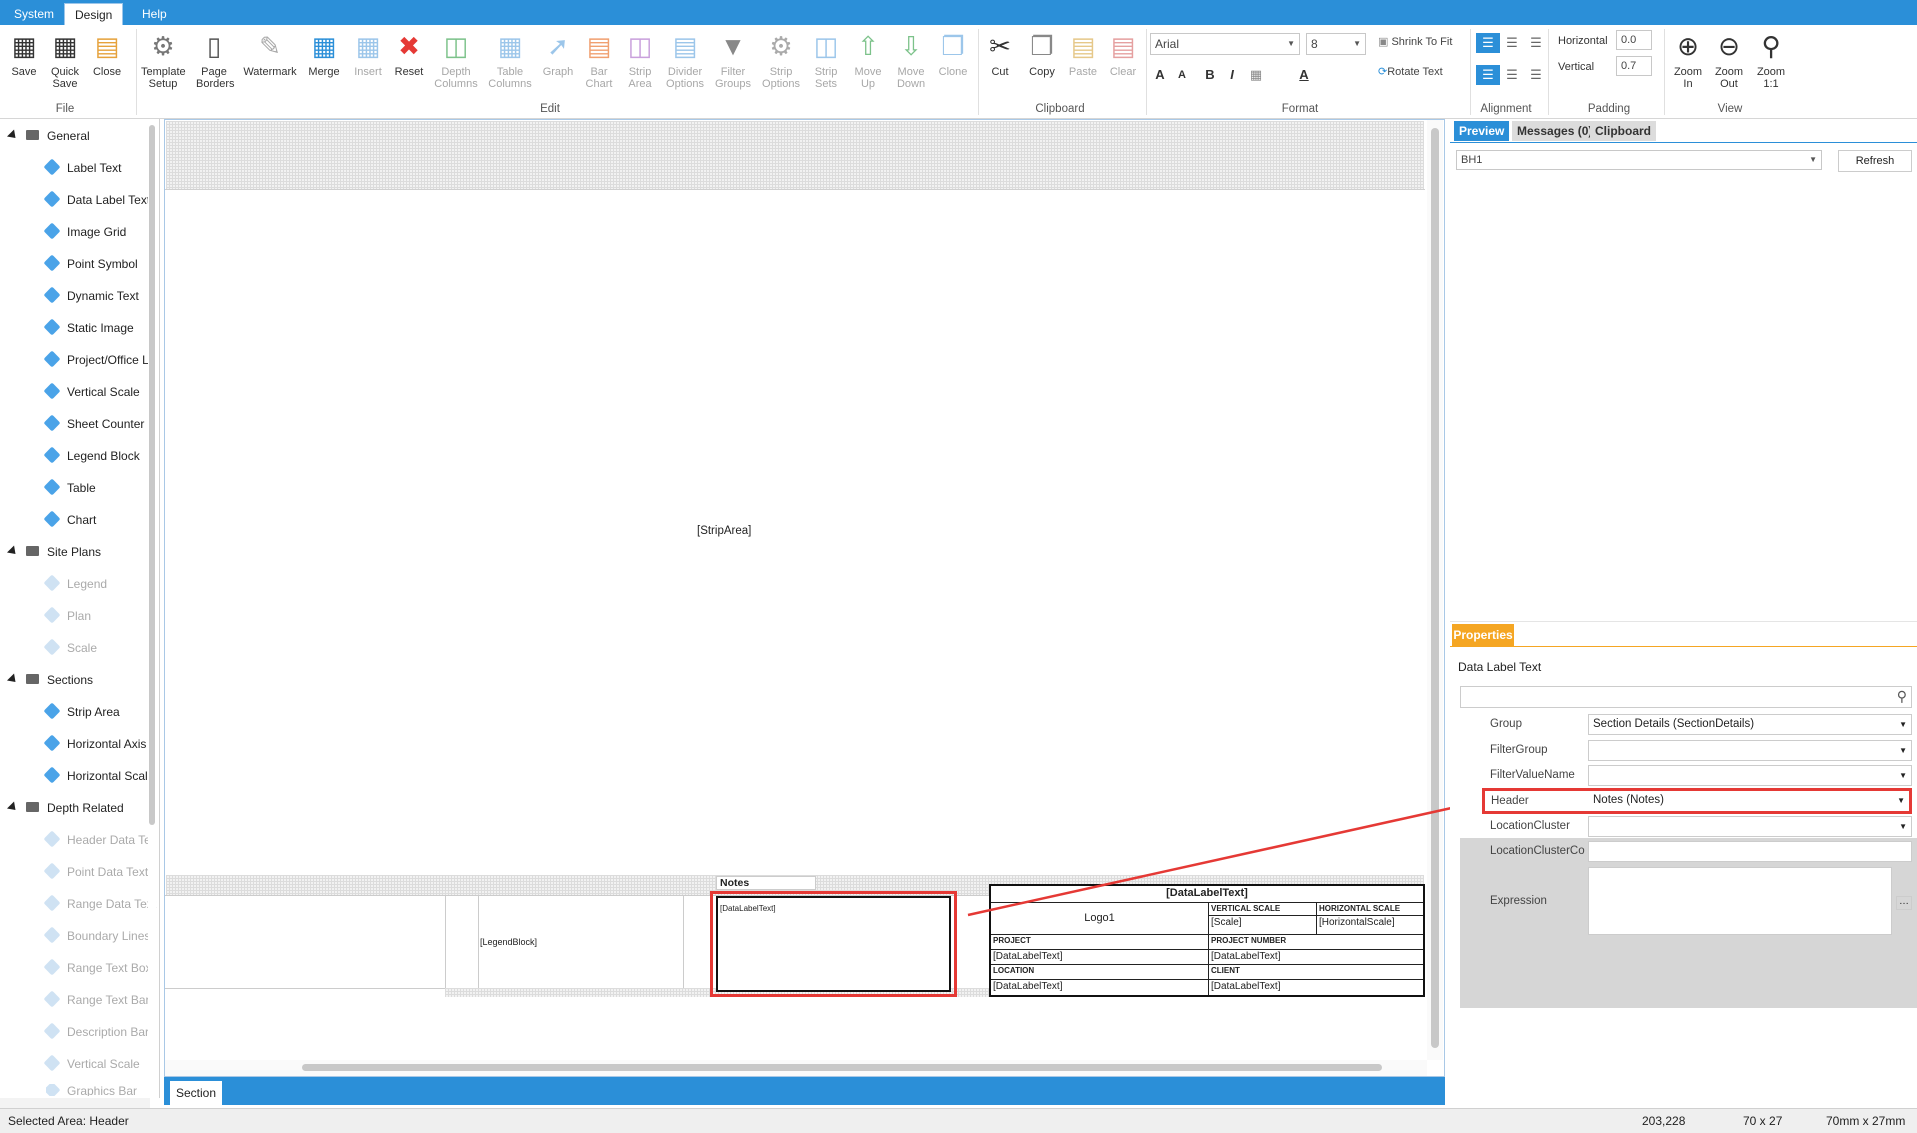 The width and height of the screenshot is (1917, 1133). What do you see at coordinates (49, 680) in the screenshot?
I see `tree-folder-sections: Sections` at bounding box center [49, 680].